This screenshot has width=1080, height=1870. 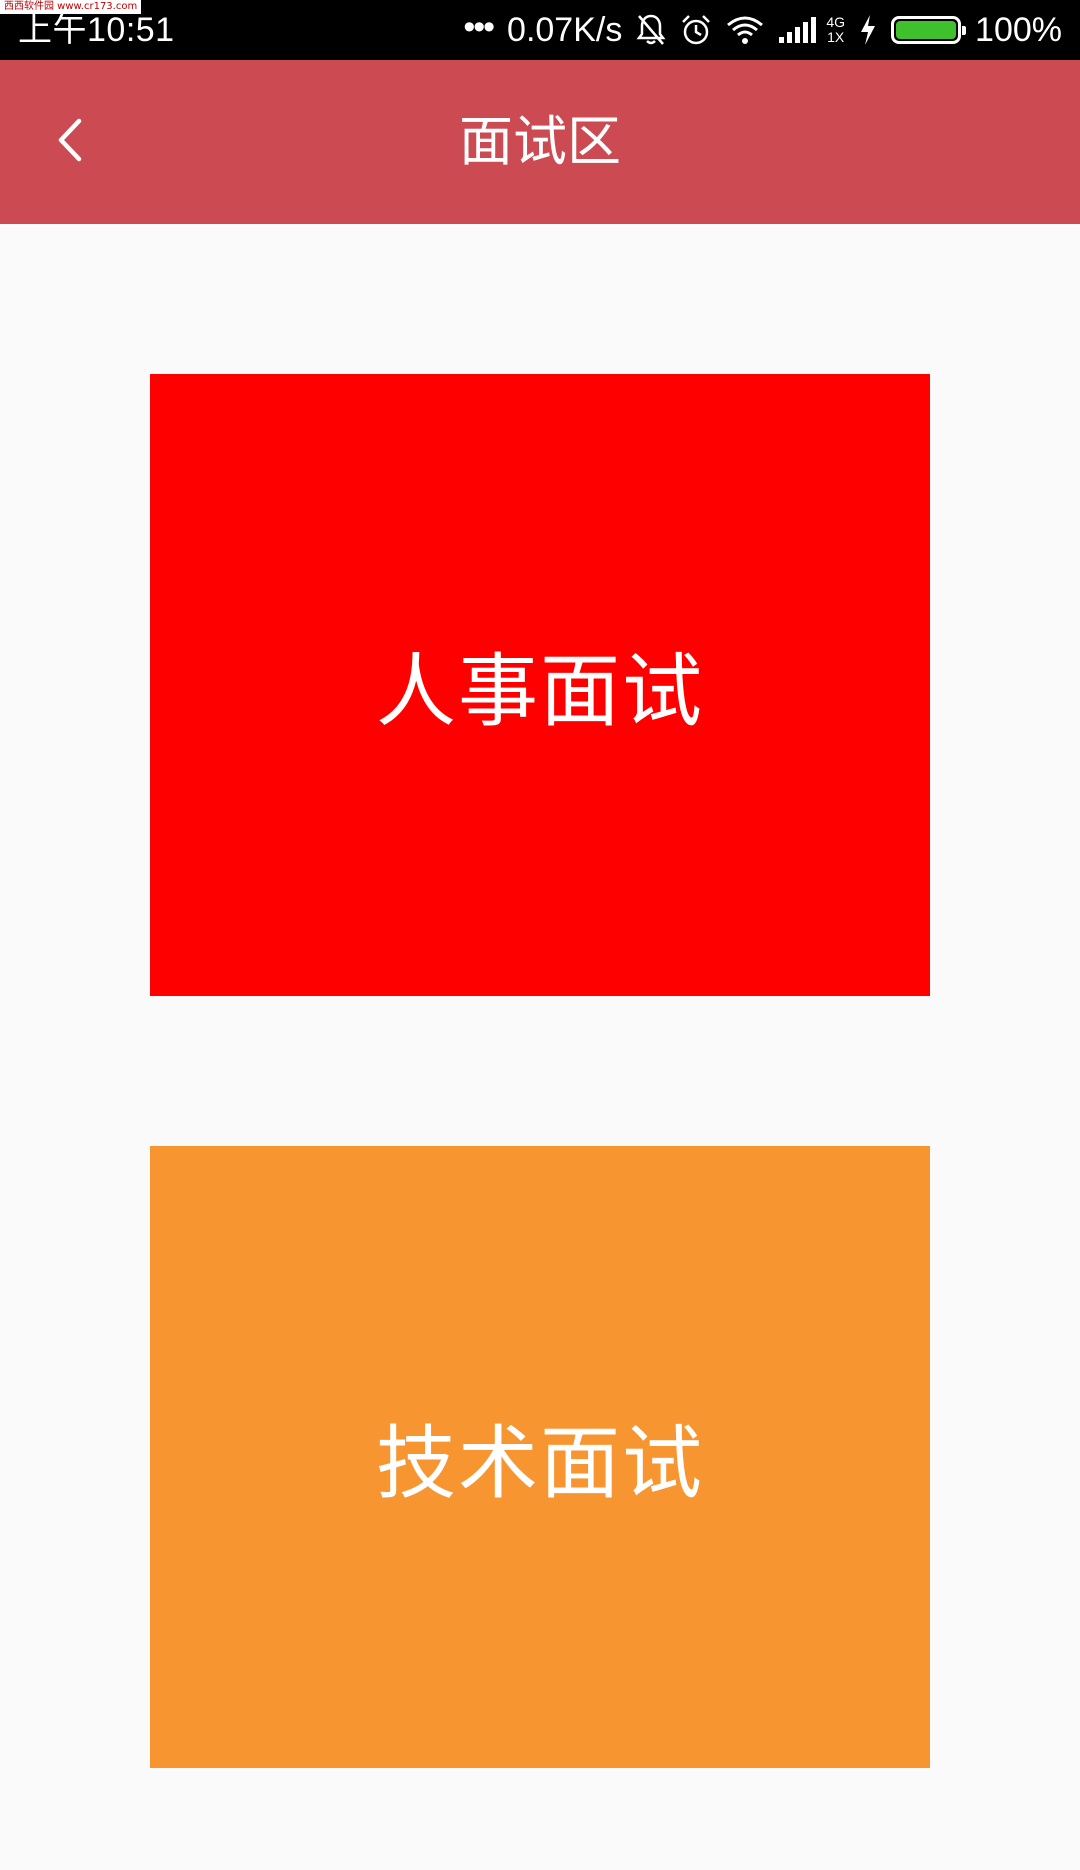 I want to click on battery-icon, so click(x=929, y=30).